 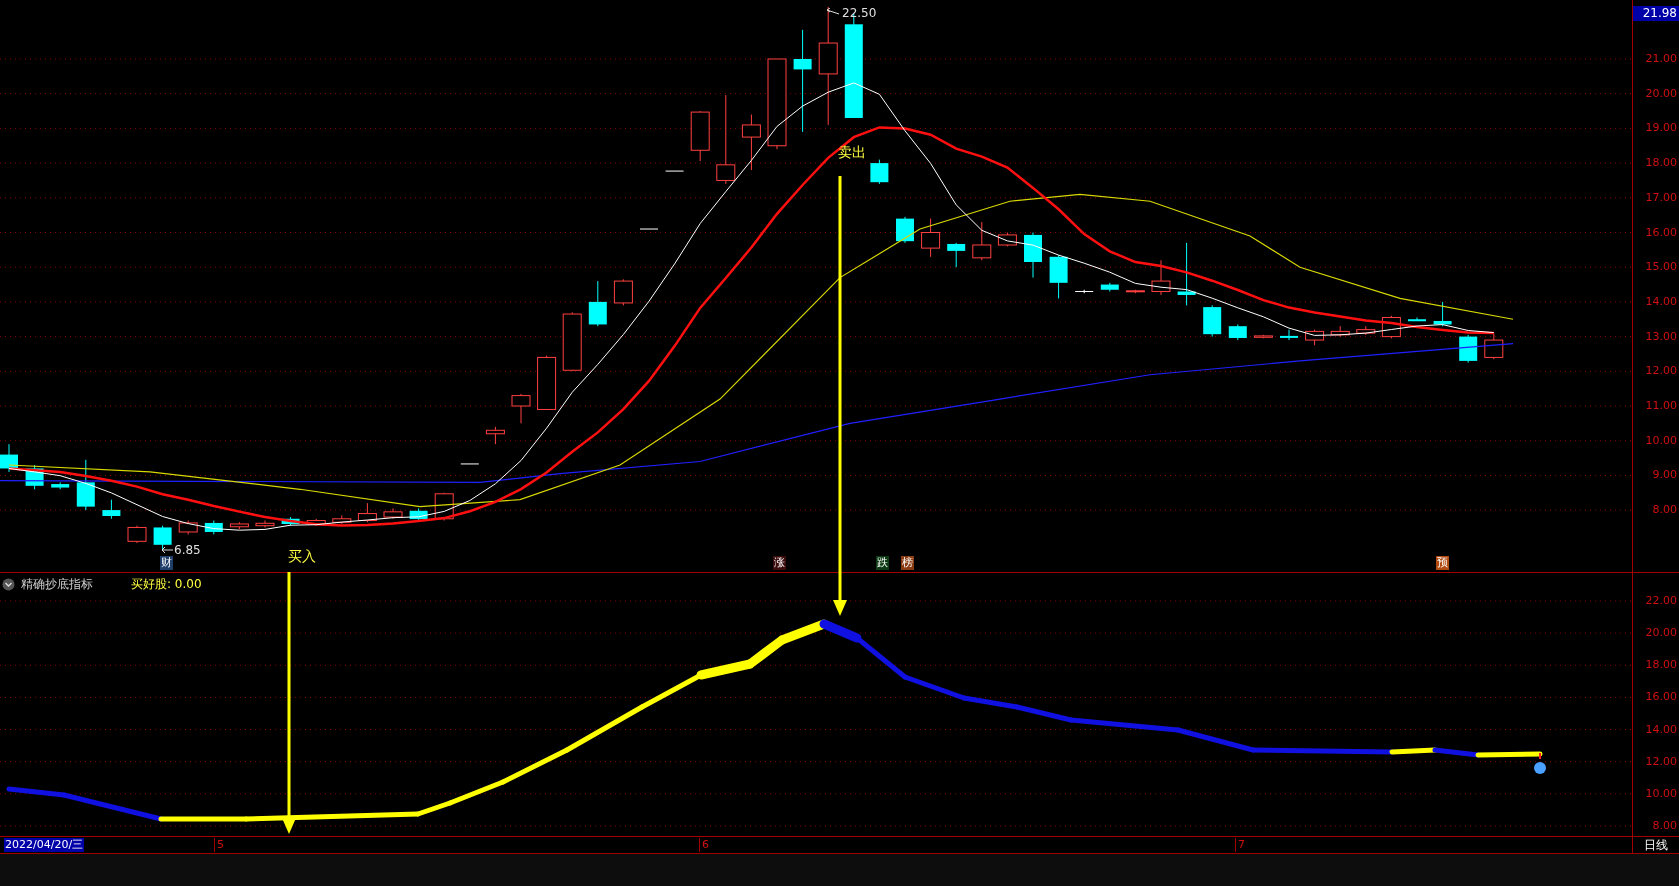 What do you see at coordinates (1661, 59) in the screenshot?
I see `axis-label: 21.00` at bounding box center [1661, 59].